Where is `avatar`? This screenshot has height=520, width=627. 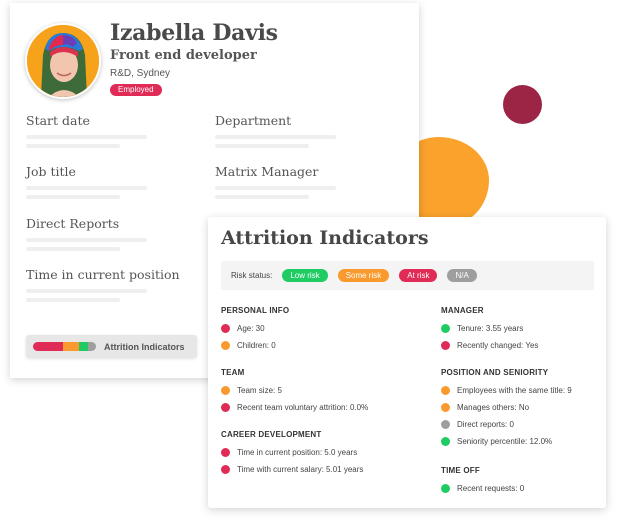 avatar is located at coordinates (63, 61).